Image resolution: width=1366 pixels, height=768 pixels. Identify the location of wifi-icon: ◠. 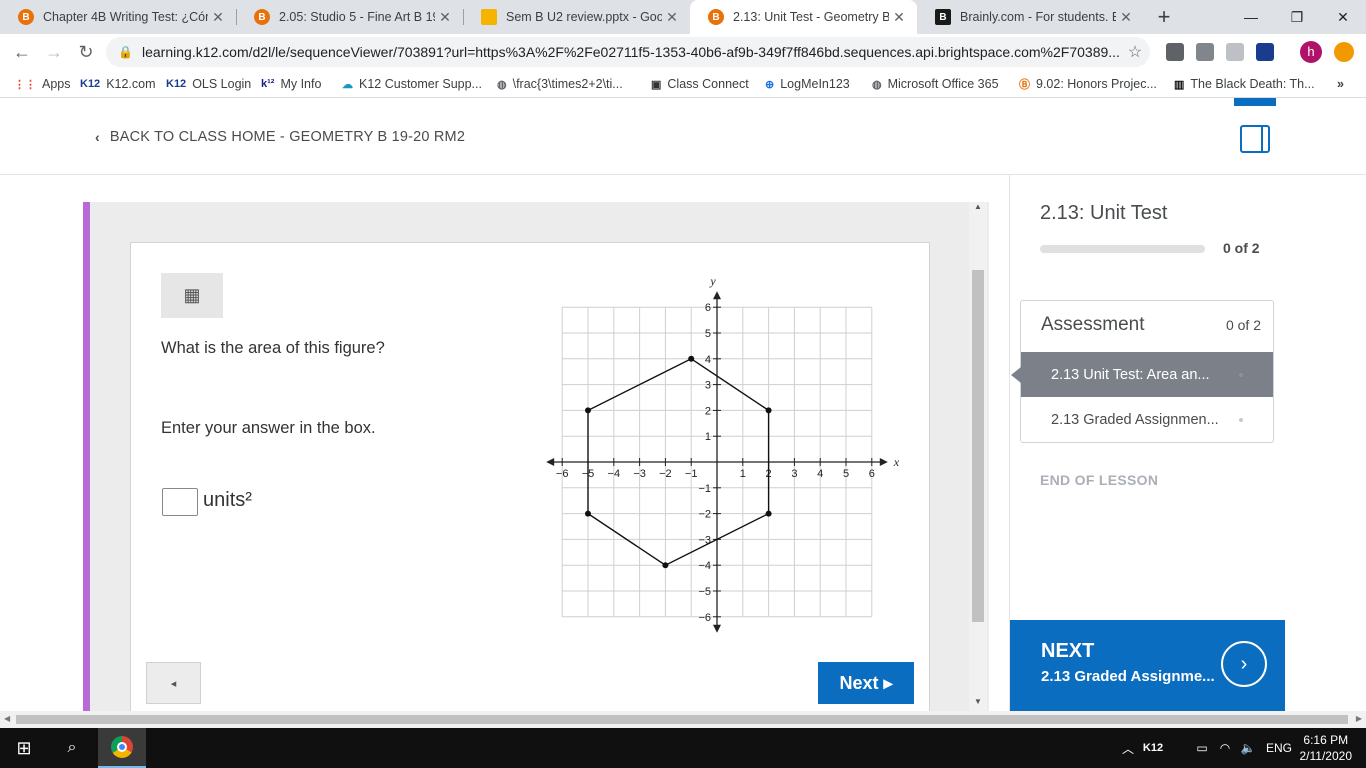
(1225, 748).